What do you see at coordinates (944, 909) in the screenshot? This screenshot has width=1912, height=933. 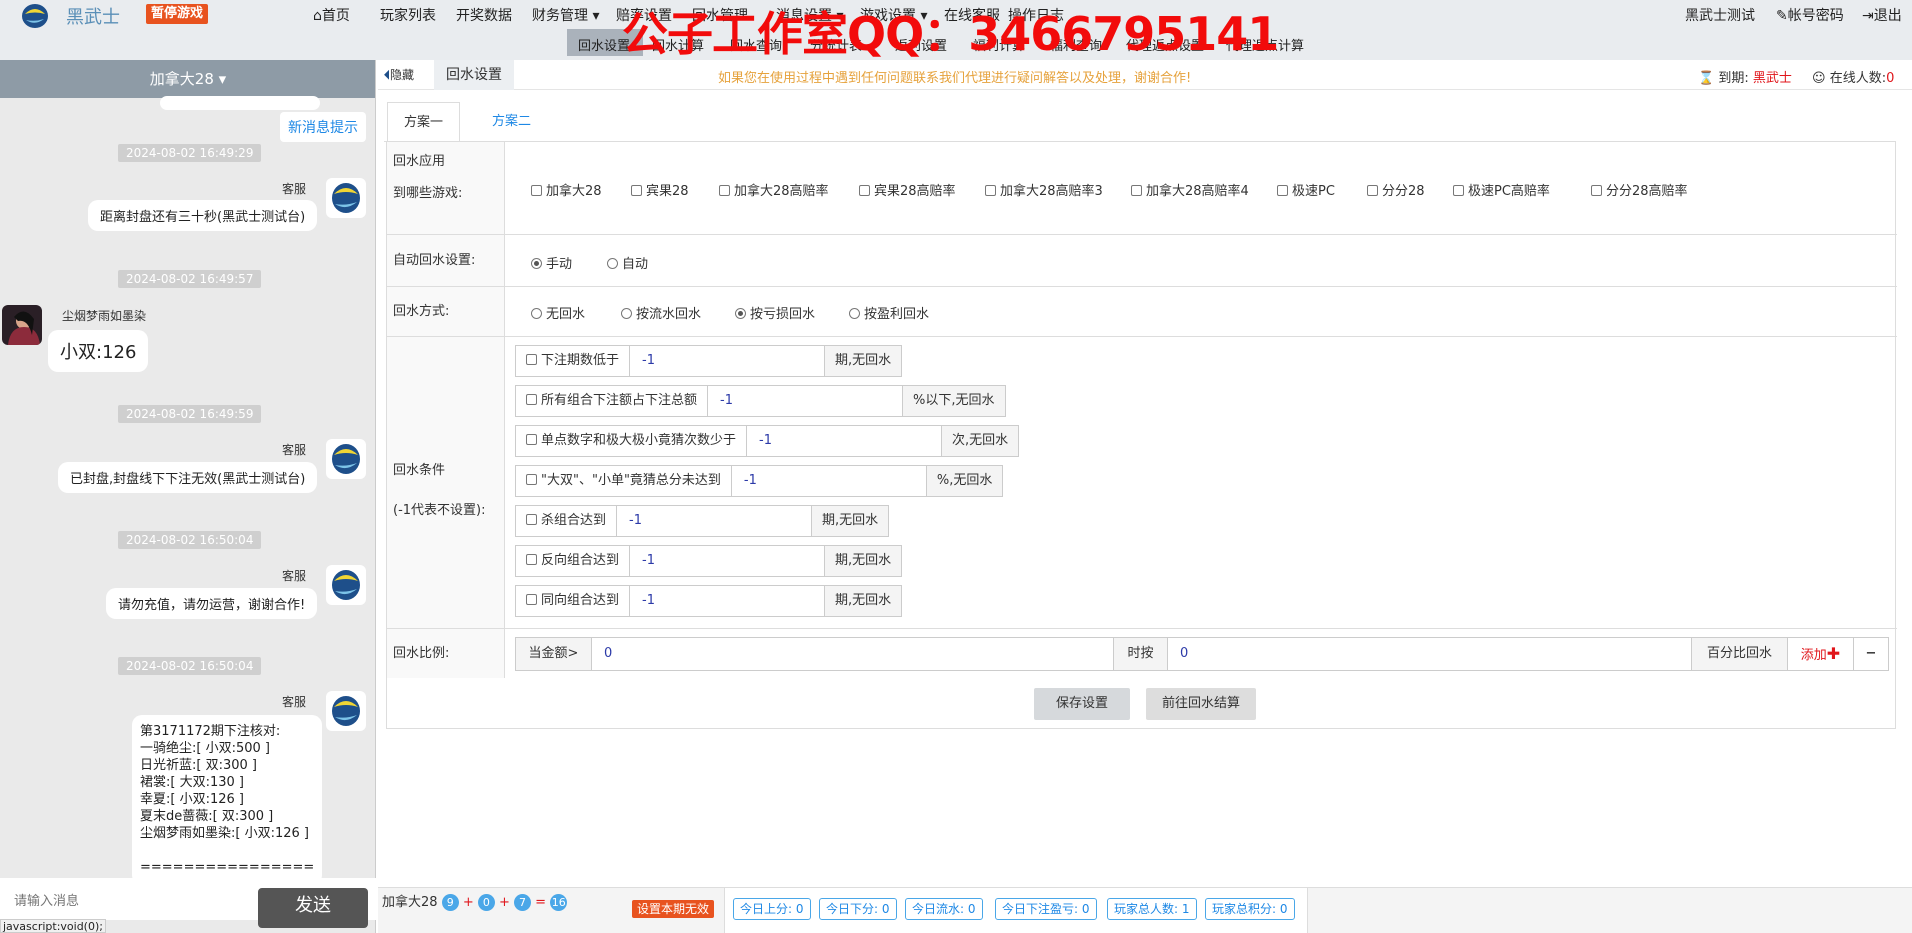 I see `stat-today-turnover: 今日流水: 0` at bounding box center [944, 909].